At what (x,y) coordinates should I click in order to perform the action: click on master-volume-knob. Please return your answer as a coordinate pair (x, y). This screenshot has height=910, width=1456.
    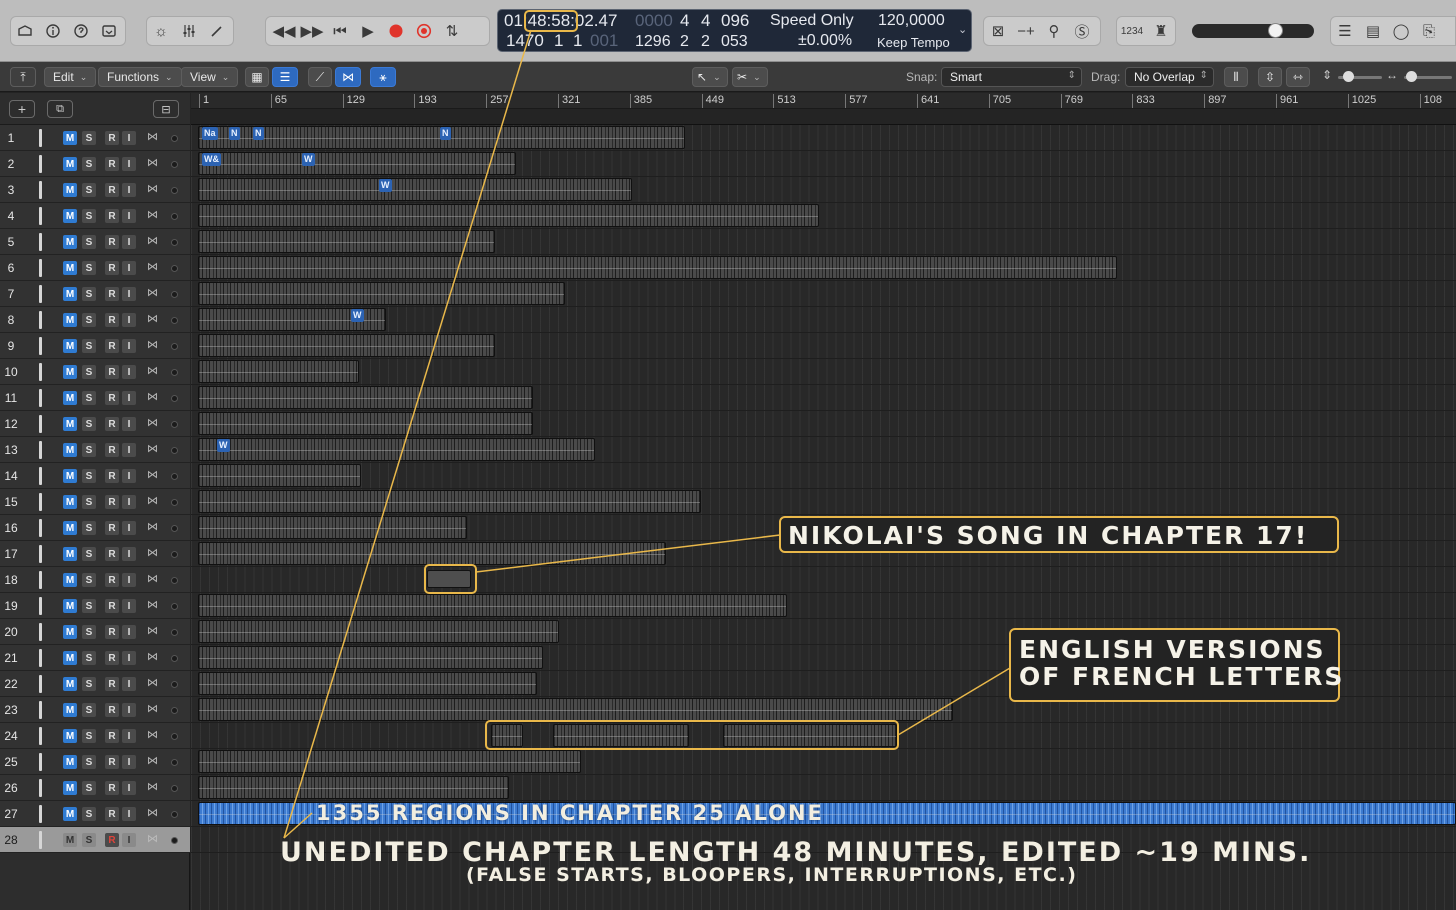
    Looking at the image, I should click on (1275, 30).